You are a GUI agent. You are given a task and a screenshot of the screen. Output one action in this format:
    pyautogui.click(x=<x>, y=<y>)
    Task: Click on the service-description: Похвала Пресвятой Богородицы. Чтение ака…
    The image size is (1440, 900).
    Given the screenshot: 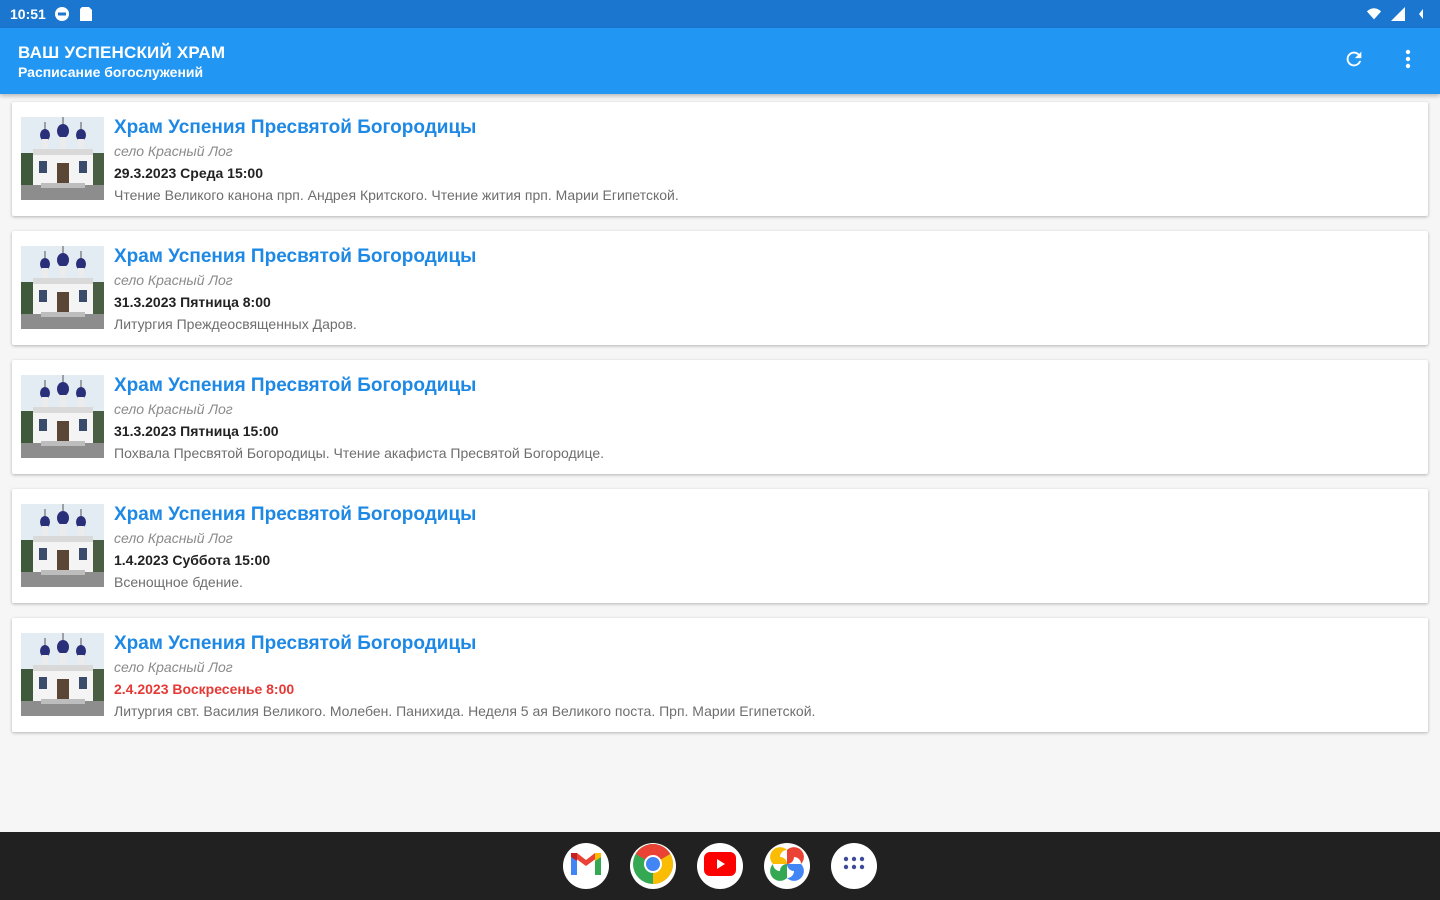 What is the action you would take?
    pyautogui.click(x=359, y=453)
    